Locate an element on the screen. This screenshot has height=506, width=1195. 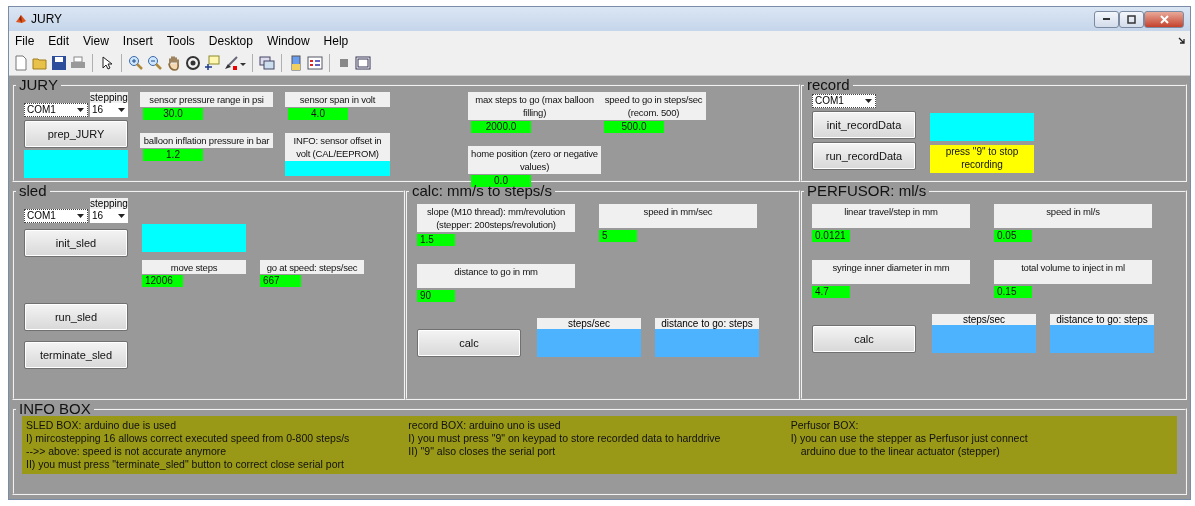
prep-button: prep_JURY is located at coordinates (76, 134).